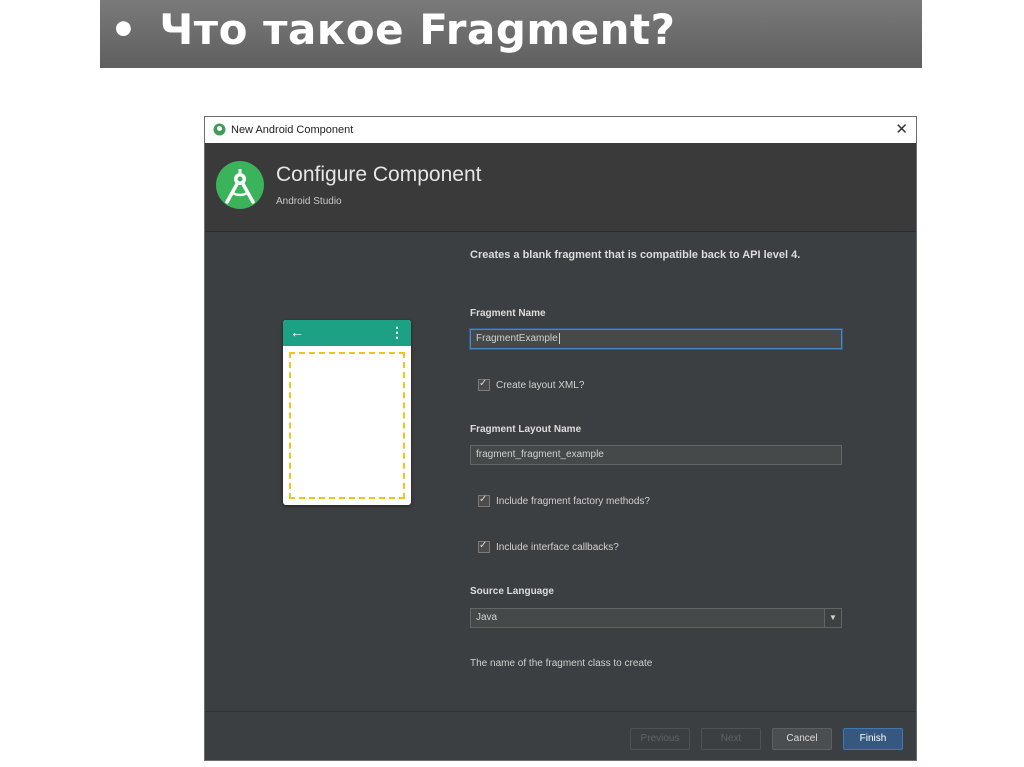  I want to click on source-language-value: Java, so click(487, 617).